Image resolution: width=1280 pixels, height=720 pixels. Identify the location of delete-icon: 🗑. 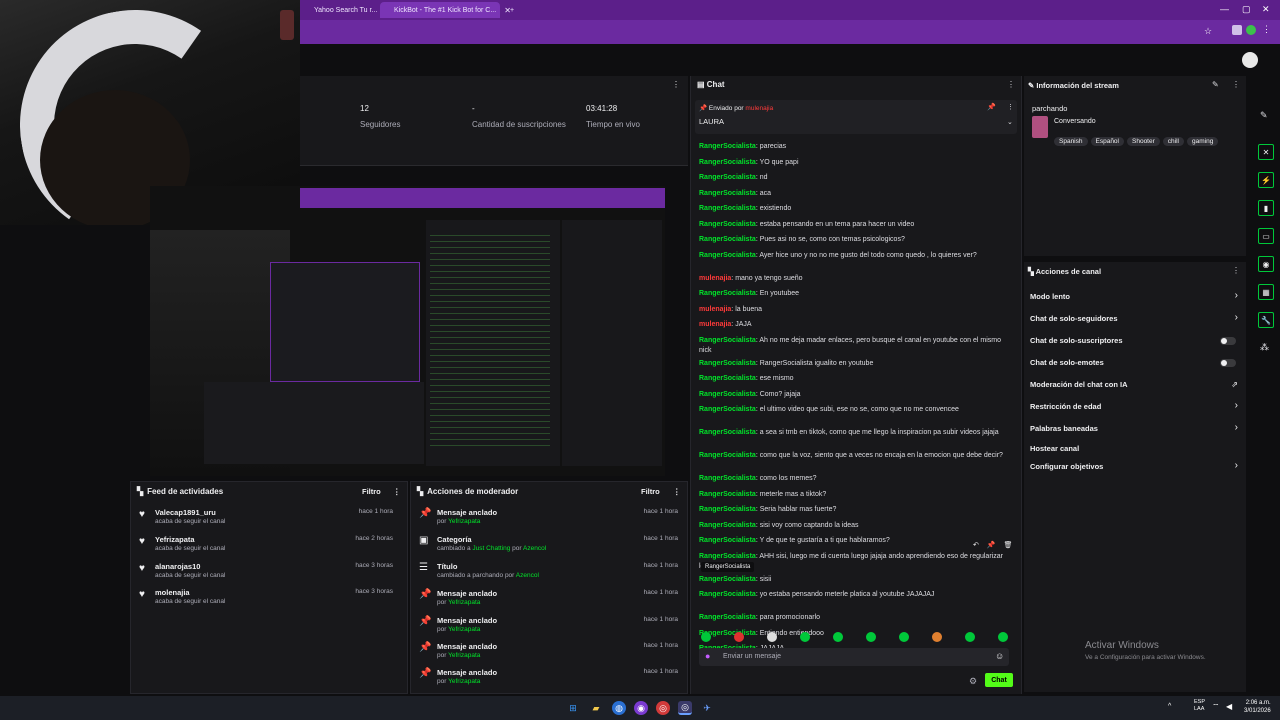
(1008, 545).